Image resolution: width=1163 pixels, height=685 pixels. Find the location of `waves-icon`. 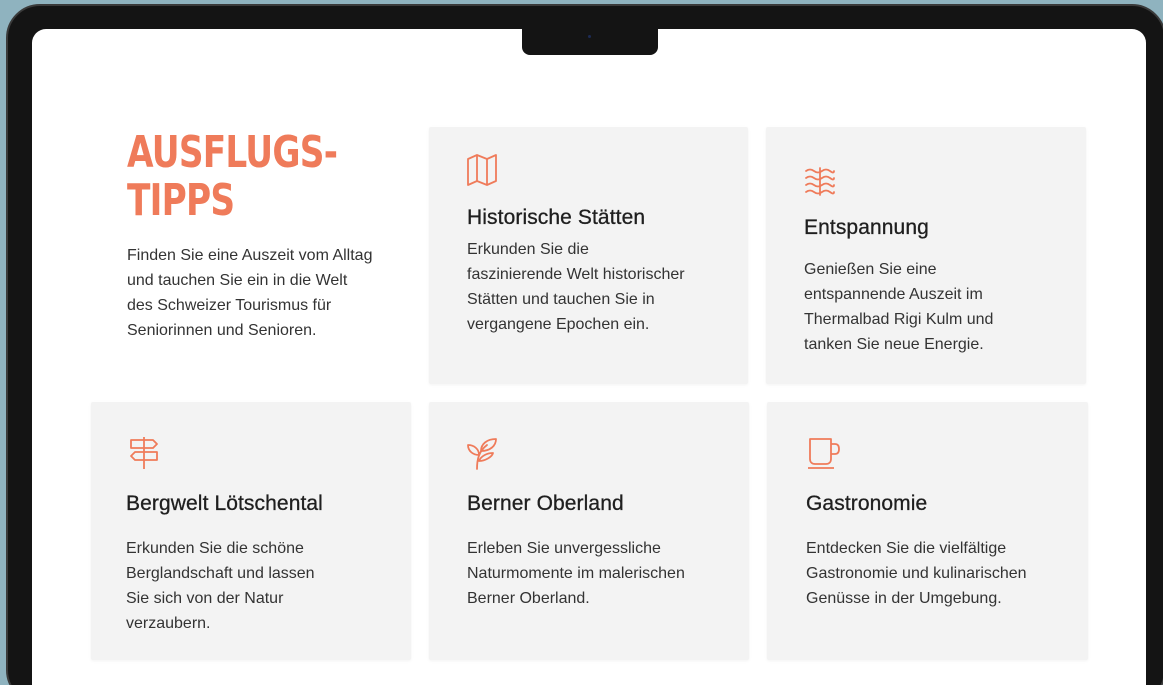

waves-icon is located at coordinates (819, 183).